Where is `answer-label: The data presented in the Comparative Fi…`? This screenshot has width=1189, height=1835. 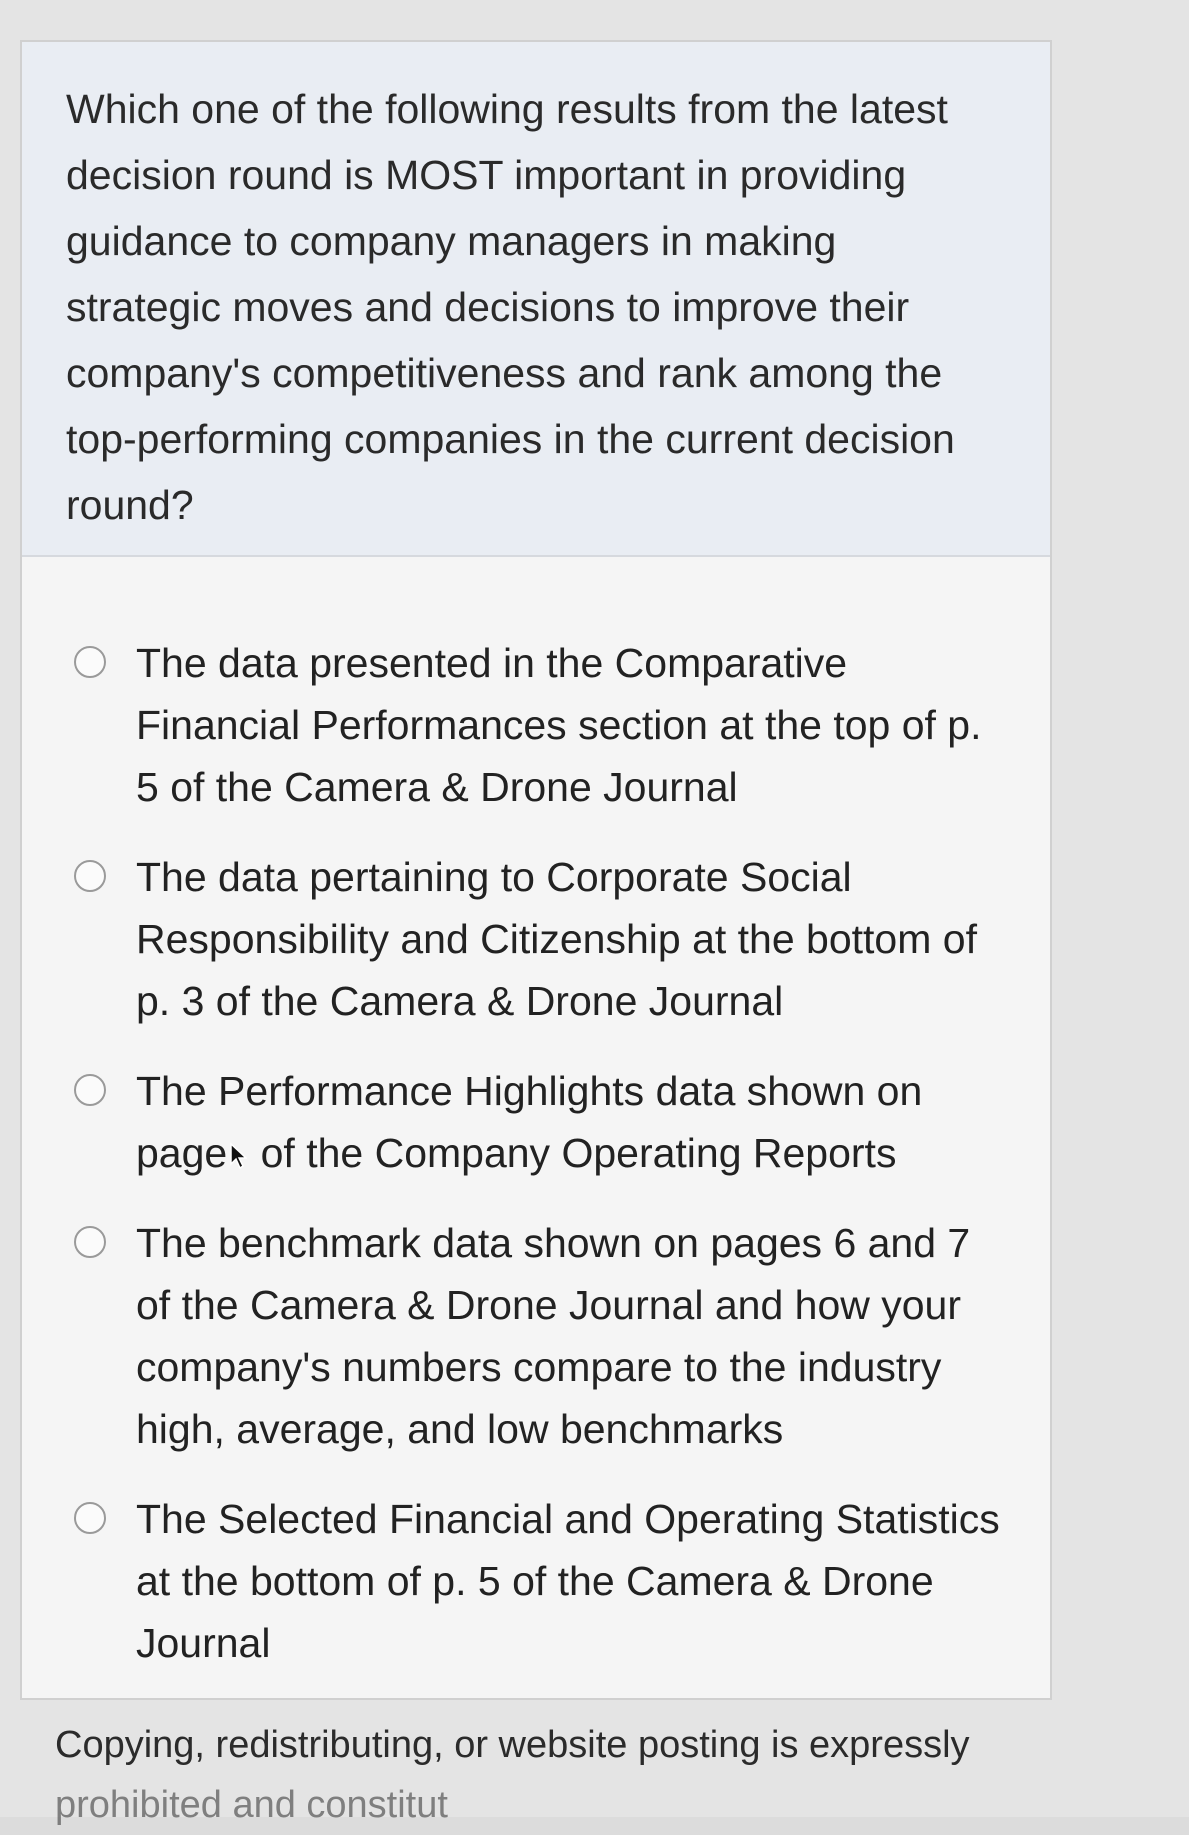
answer-label: The data presented in the Comparative Fi… is located at coordinates (559, 725).